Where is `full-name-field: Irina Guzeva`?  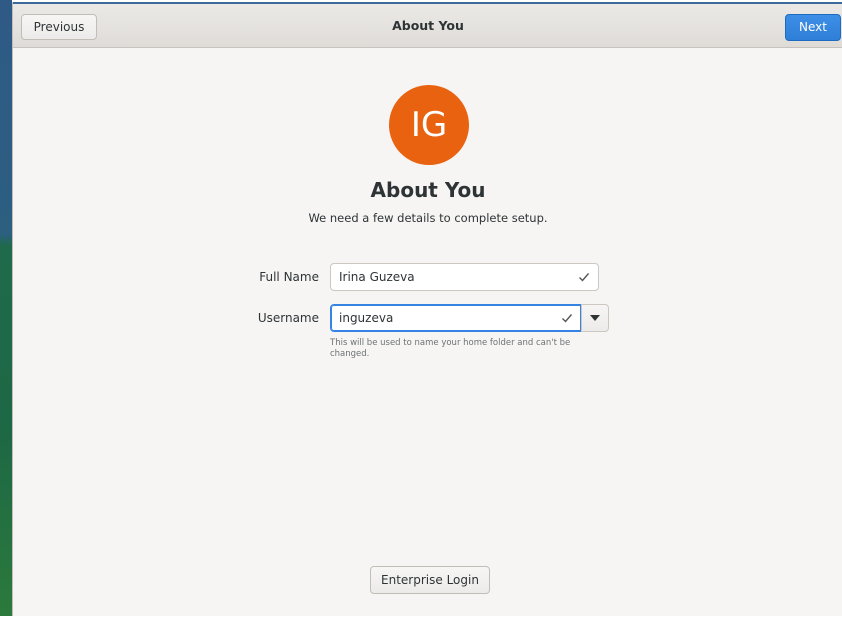 full-name-field: Irina Guzeva is located at coordinates (464, 277).